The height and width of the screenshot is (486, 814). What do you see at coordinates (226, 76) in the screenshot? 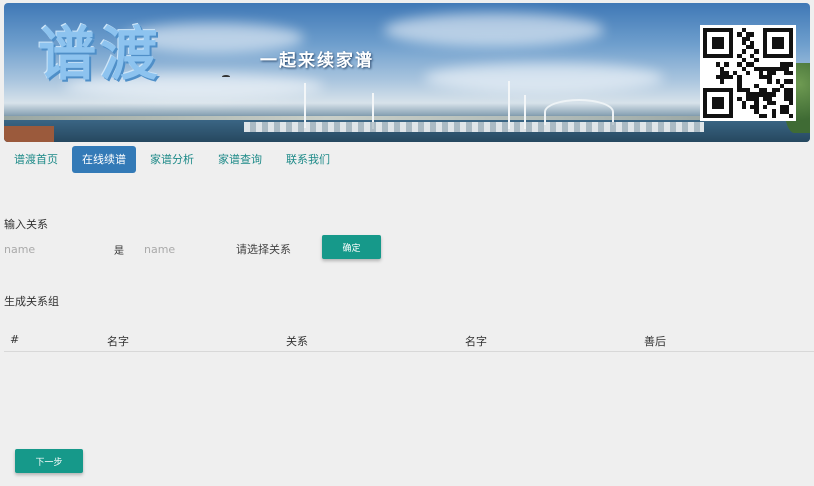
I see `bird-icon` at bounding box center [226, 76].